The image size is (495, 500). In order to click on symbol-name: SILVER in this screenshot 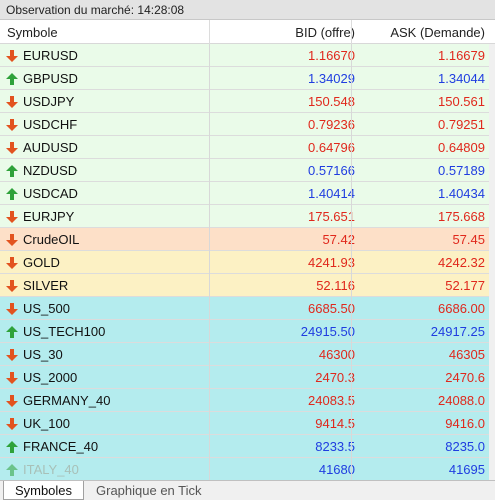, I will do `click(46, 285)`.